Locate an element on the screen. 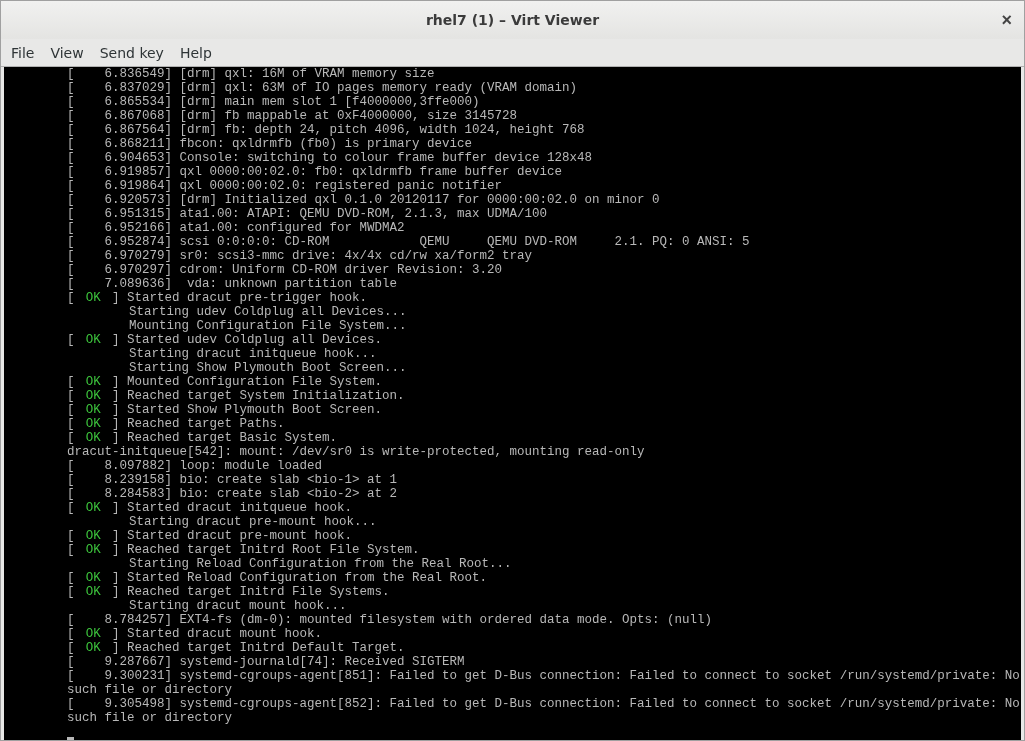 This screenshot has width=1025, height=741. console-line: [ OK ] Started udev Coldplug all Devices. is located at coordinates (225, 340).